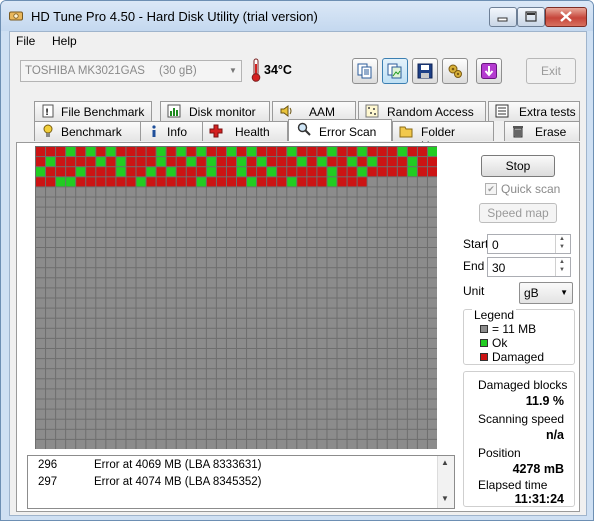 This screenshot has width=594, height=521. I want to click on copy-text-button, so click(365, 71).